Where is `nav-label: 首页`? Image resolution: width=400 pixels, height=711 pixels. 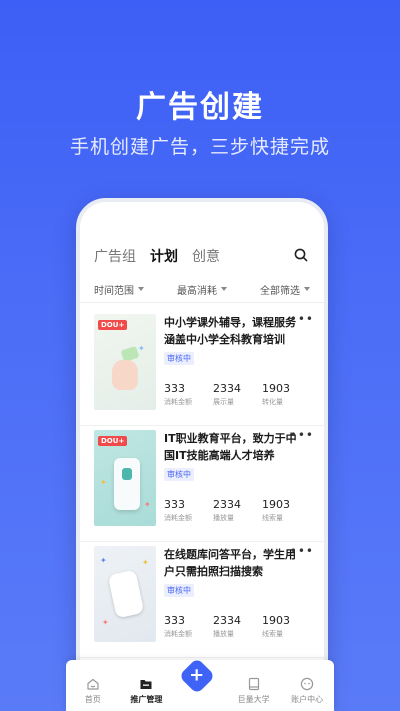
nav-label: 首页 is located at coordinates (92, 699).